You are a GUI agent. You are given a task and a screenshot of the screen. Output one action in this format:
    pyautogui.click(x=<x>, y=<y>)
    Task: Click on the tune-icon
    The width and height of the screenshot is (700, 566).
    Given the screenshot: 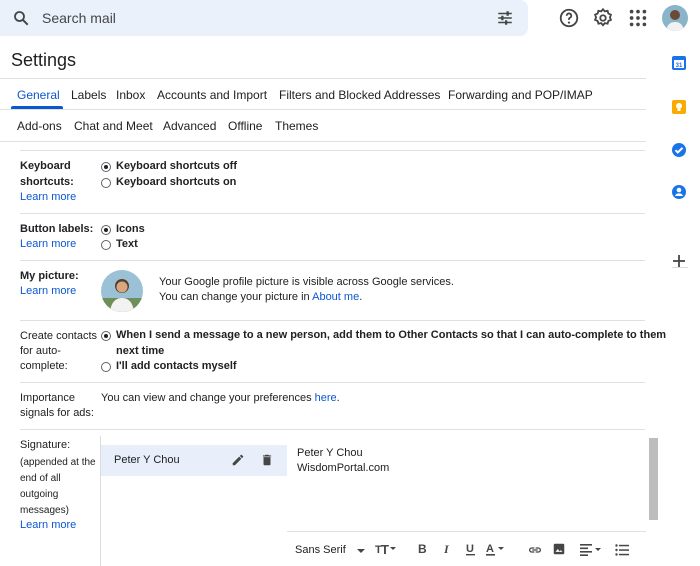 What is the action you would take?
    pyautogui.click(x=505, y=20)
    